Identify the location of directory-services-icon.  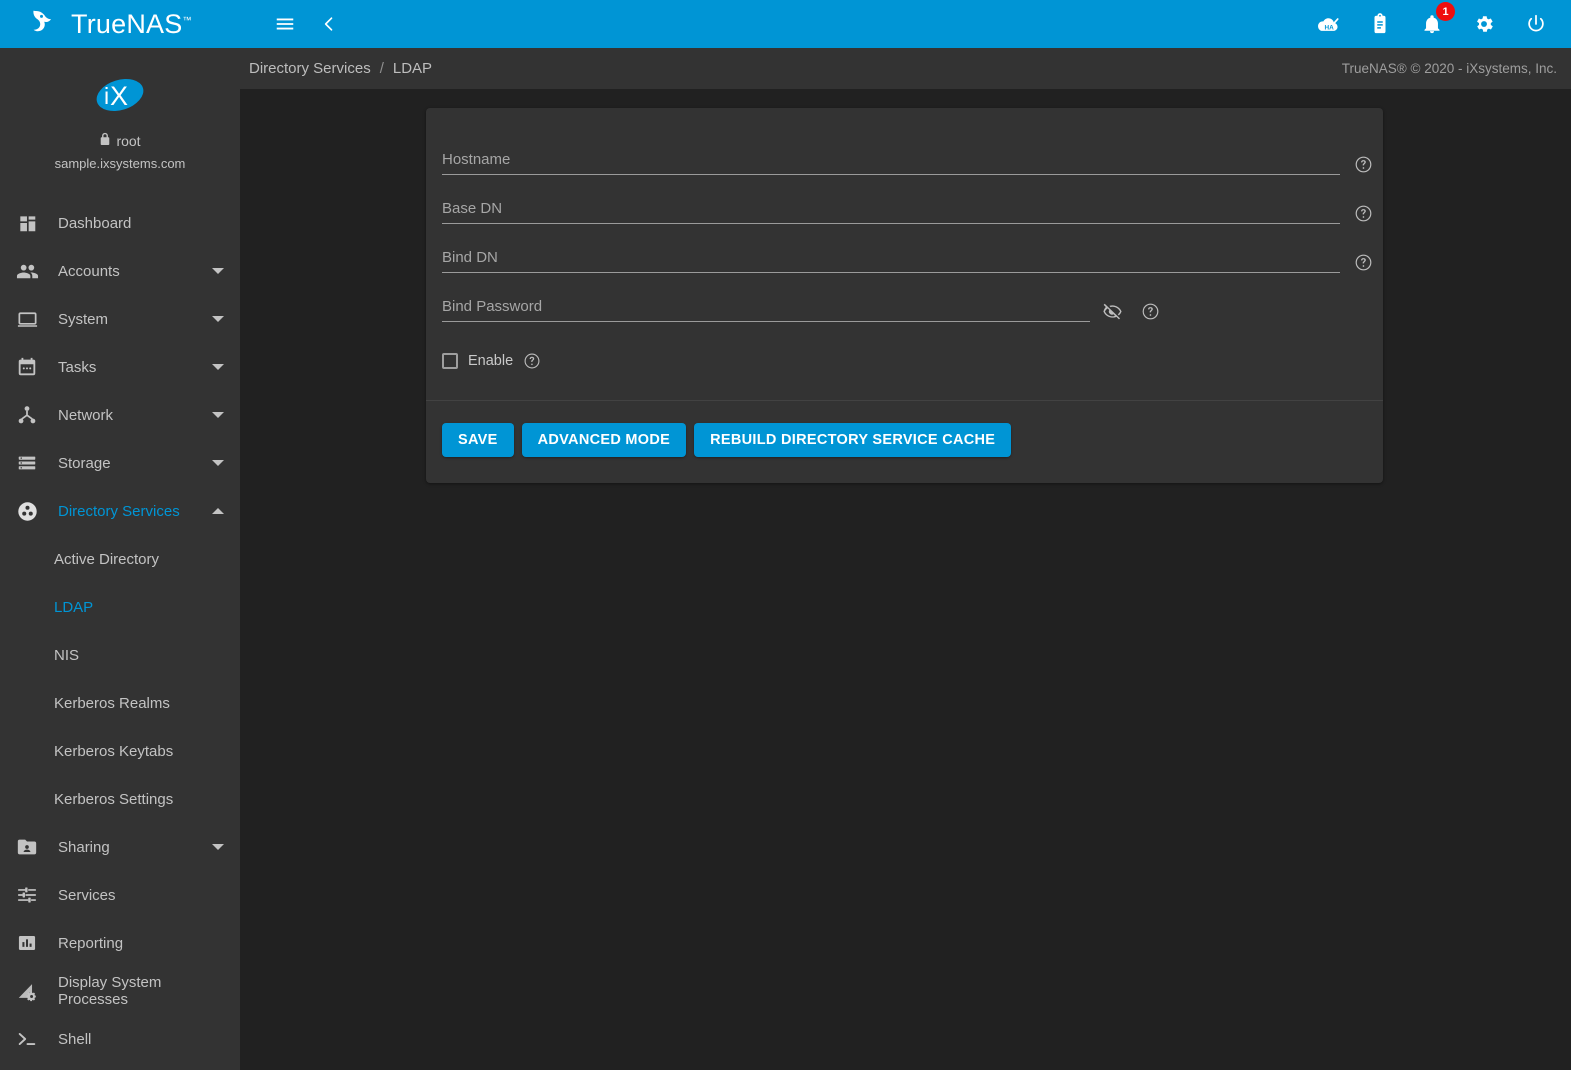
(27, 511).